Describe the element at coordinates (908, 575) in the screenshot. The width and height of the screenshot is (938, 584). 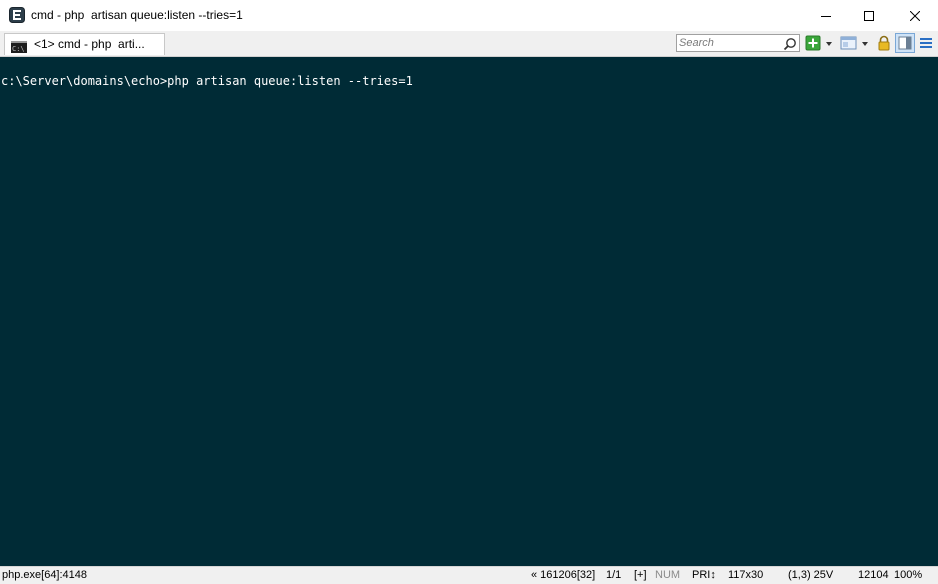
I see `status-zoom: 100%` at that location.